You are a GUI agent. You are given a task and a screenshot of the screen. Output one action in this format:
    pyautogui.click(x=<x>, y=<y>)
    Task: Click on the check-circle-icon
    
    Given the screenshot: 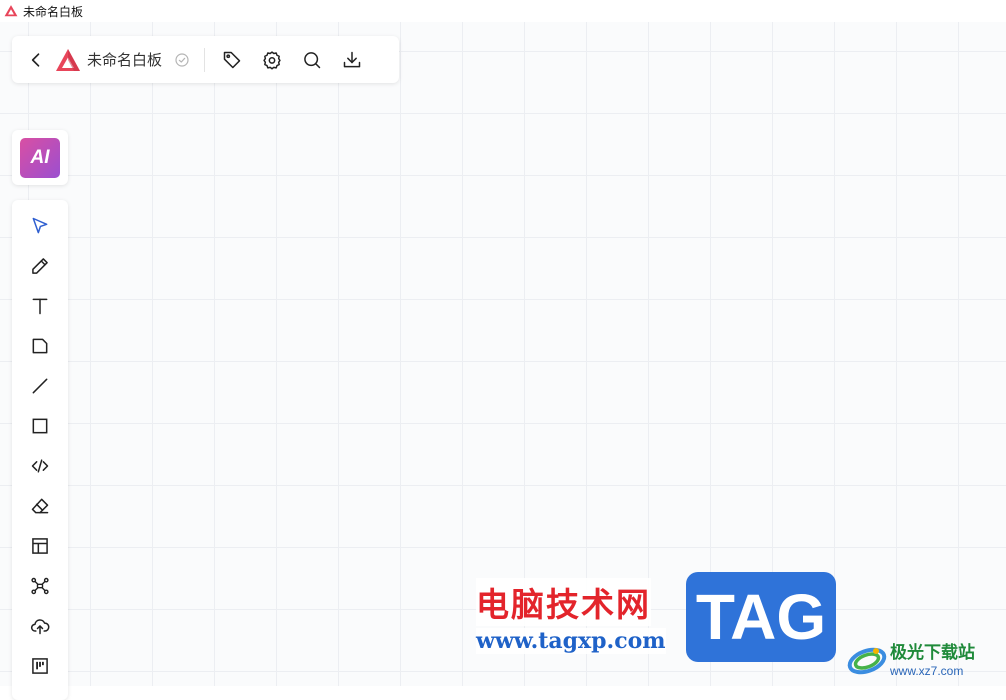 What is the action you would take?
    pyautogui.click(x=182, y=59)
    